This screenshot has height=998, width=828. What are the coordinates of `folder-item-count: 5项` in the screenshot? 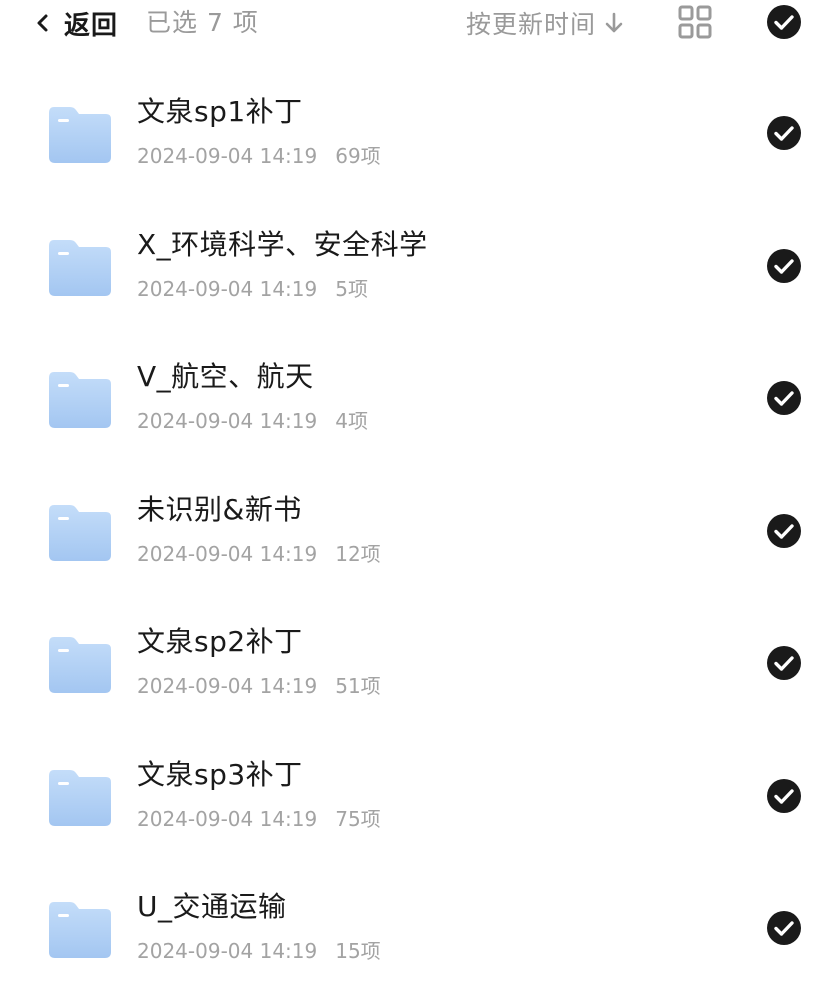 It's located at (351, 288).